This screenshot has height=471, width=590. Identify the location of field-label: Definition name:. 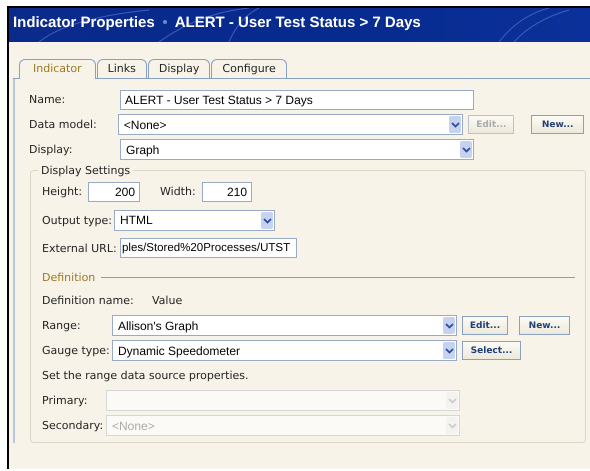
(88, 300).